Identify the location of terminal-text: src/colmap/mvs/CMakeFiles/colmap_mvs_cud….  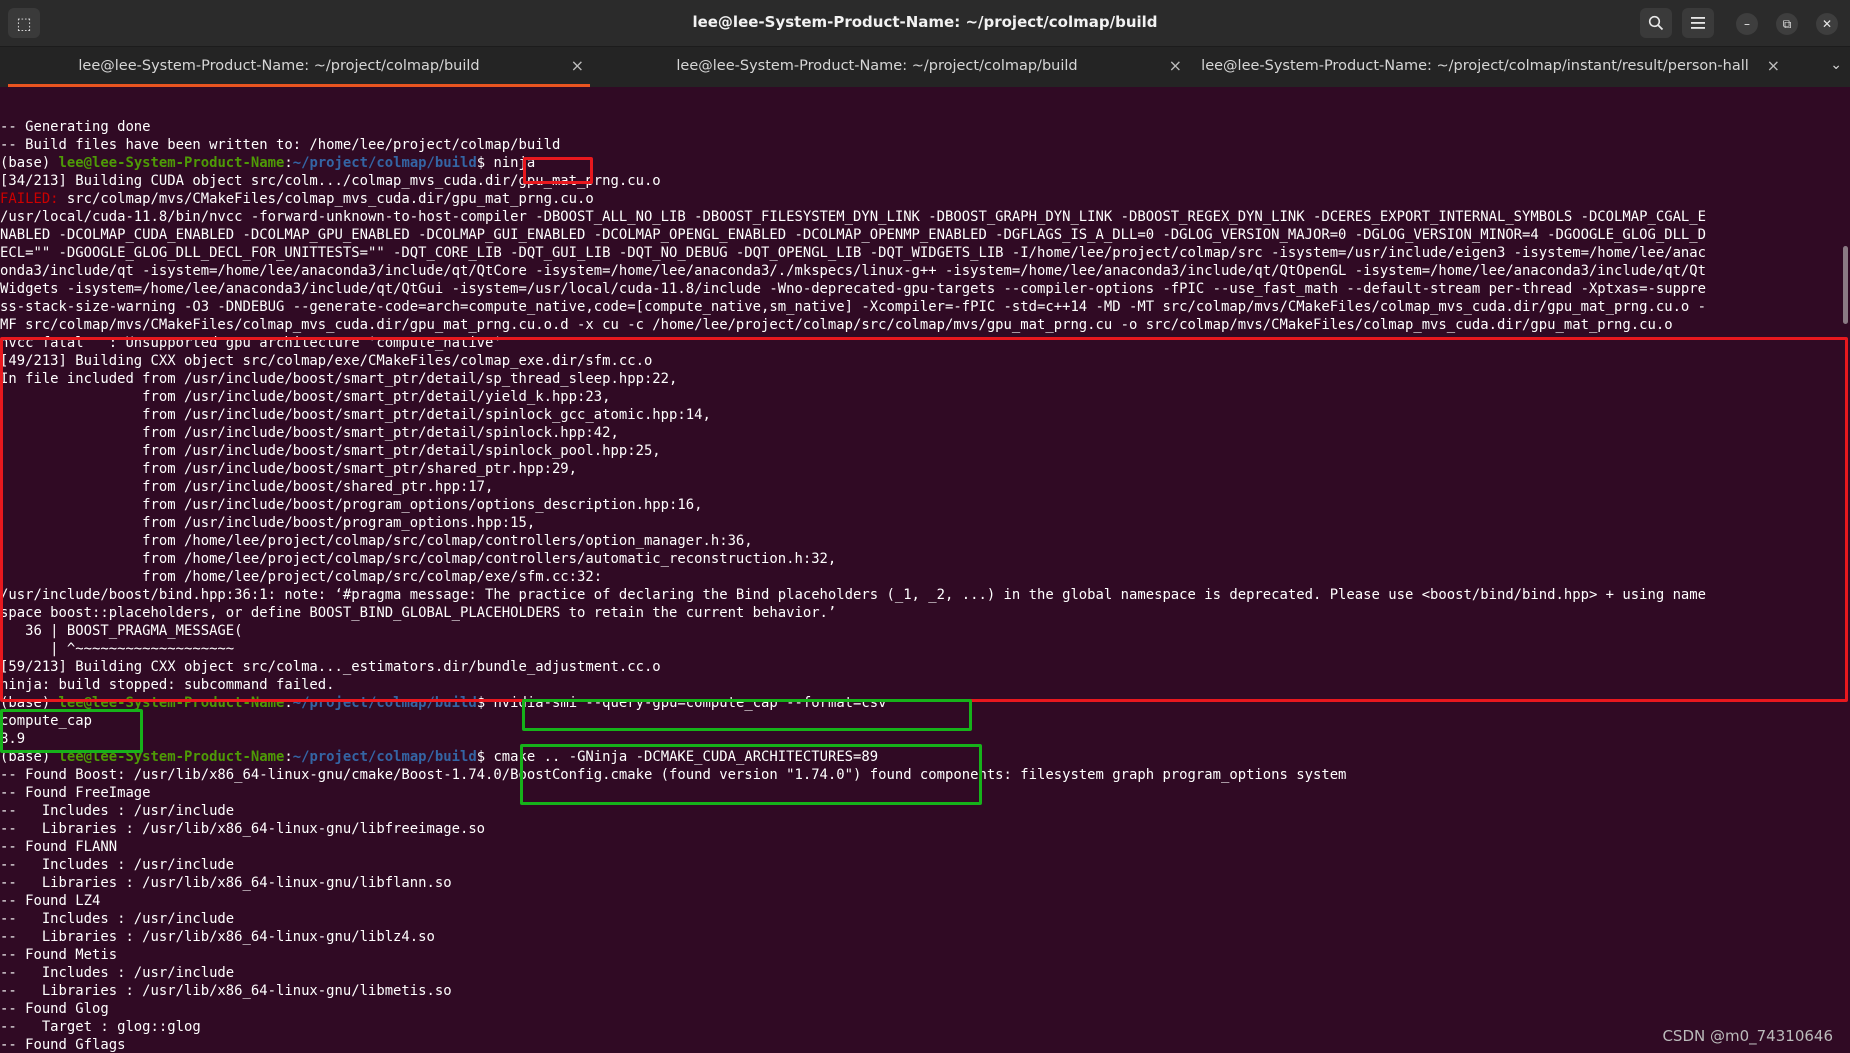
(326, 199).